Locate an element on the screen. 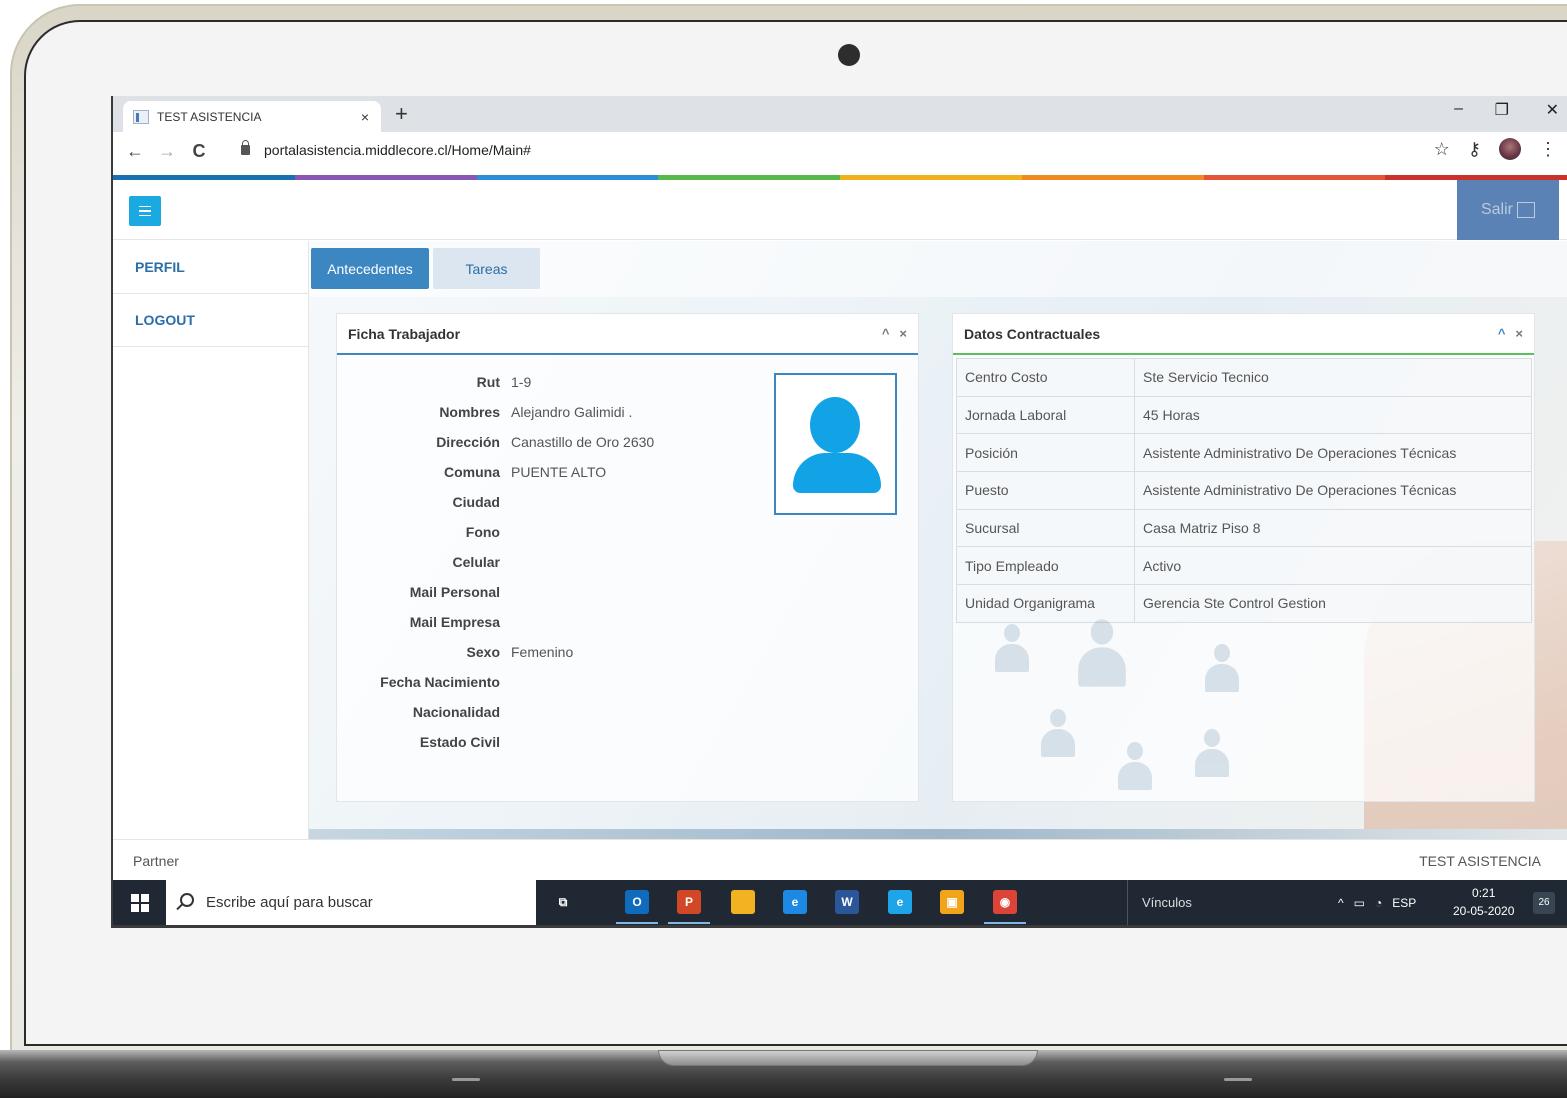 The image size is (1567, 1098). table-row: Centro Costo Ste Servicio Tecnico is located at coordinates (1244, 377).